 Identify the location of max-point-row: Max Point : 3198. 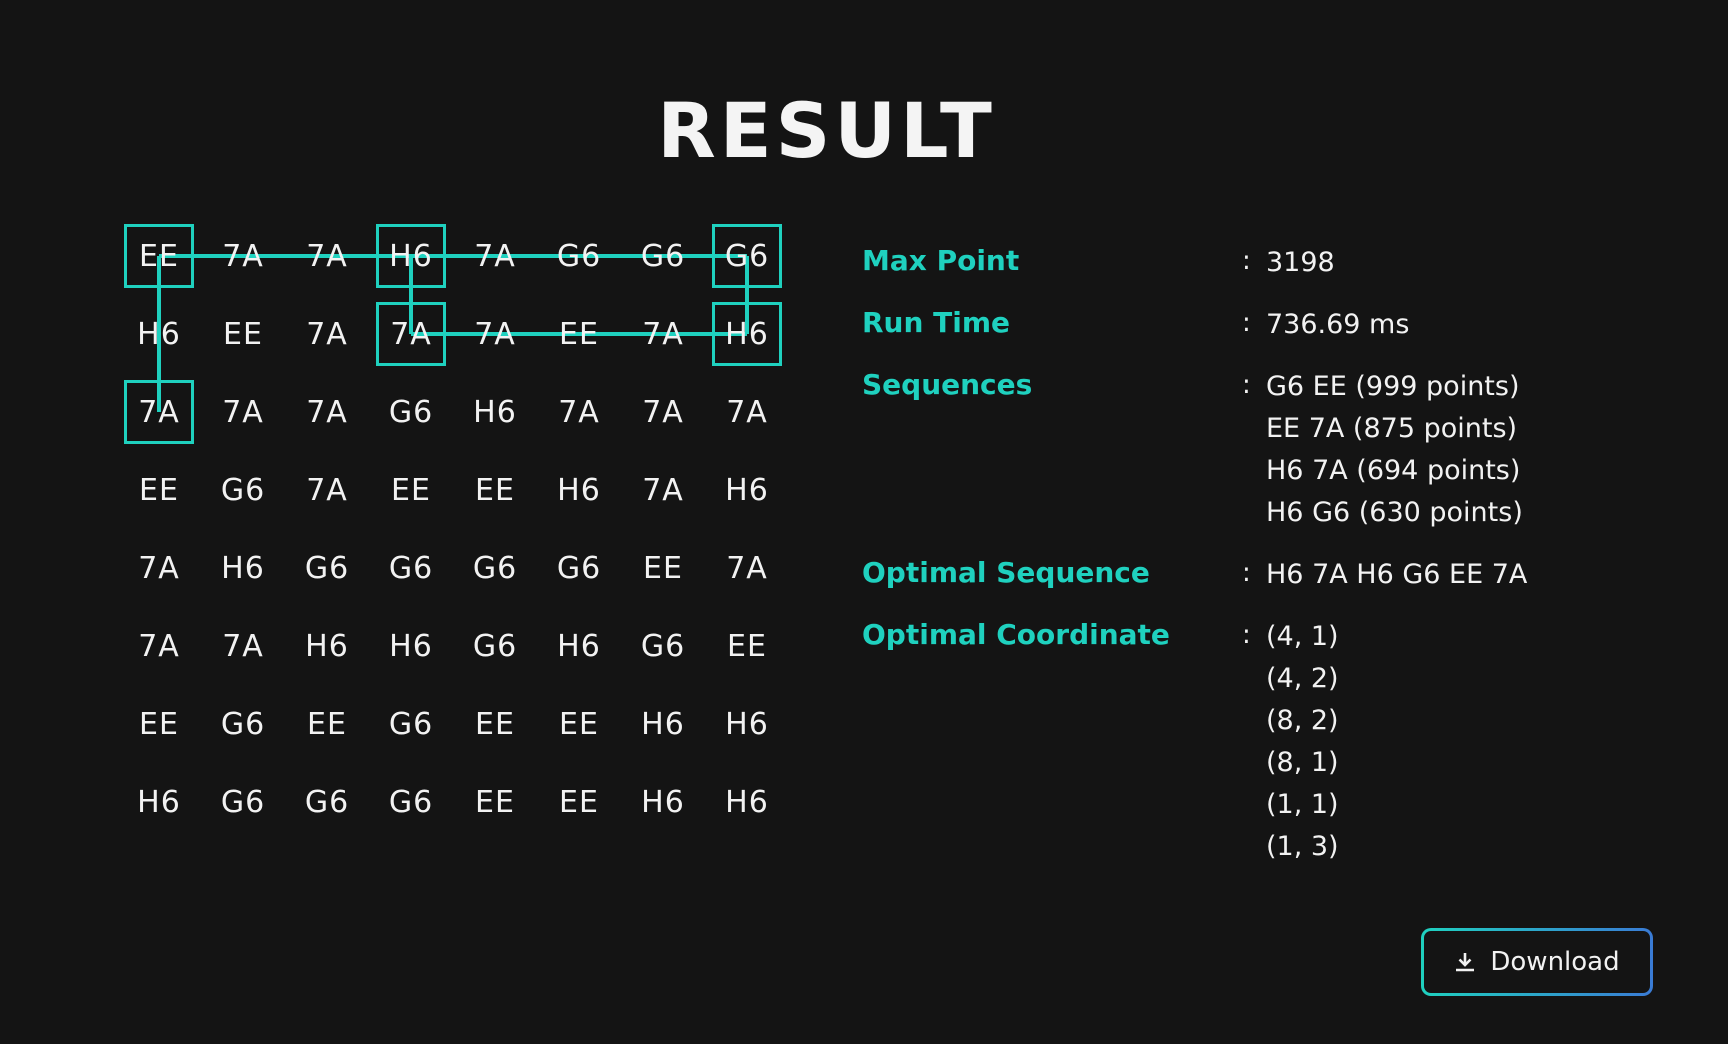
(1262, 263).